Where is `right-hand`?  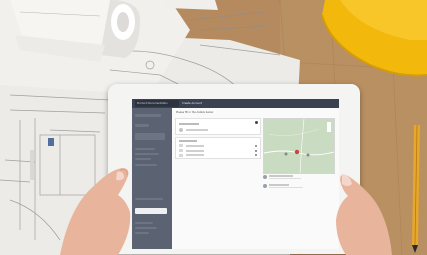
right-hand is located at coordinates (364, 214).